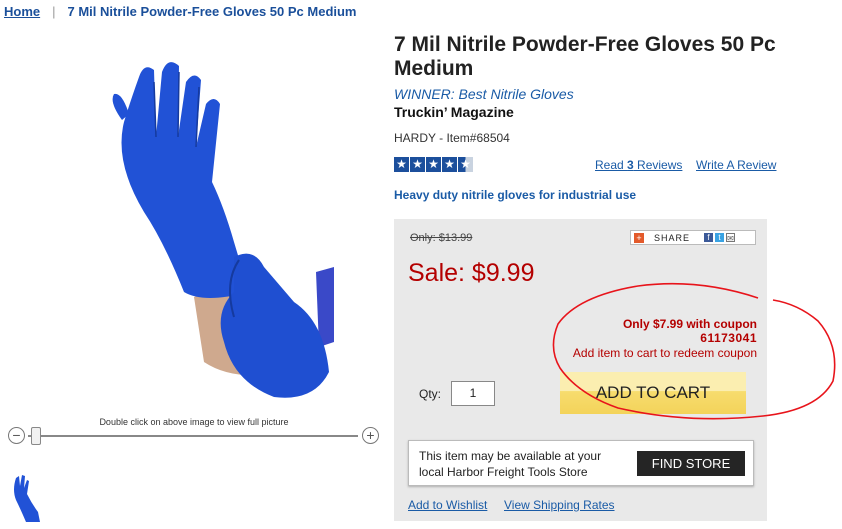 The image size is (842, 529). Describe the element at coordinates (22, 11) in the screenshot. I see `breadcrumb-home-link: Home` at that location.